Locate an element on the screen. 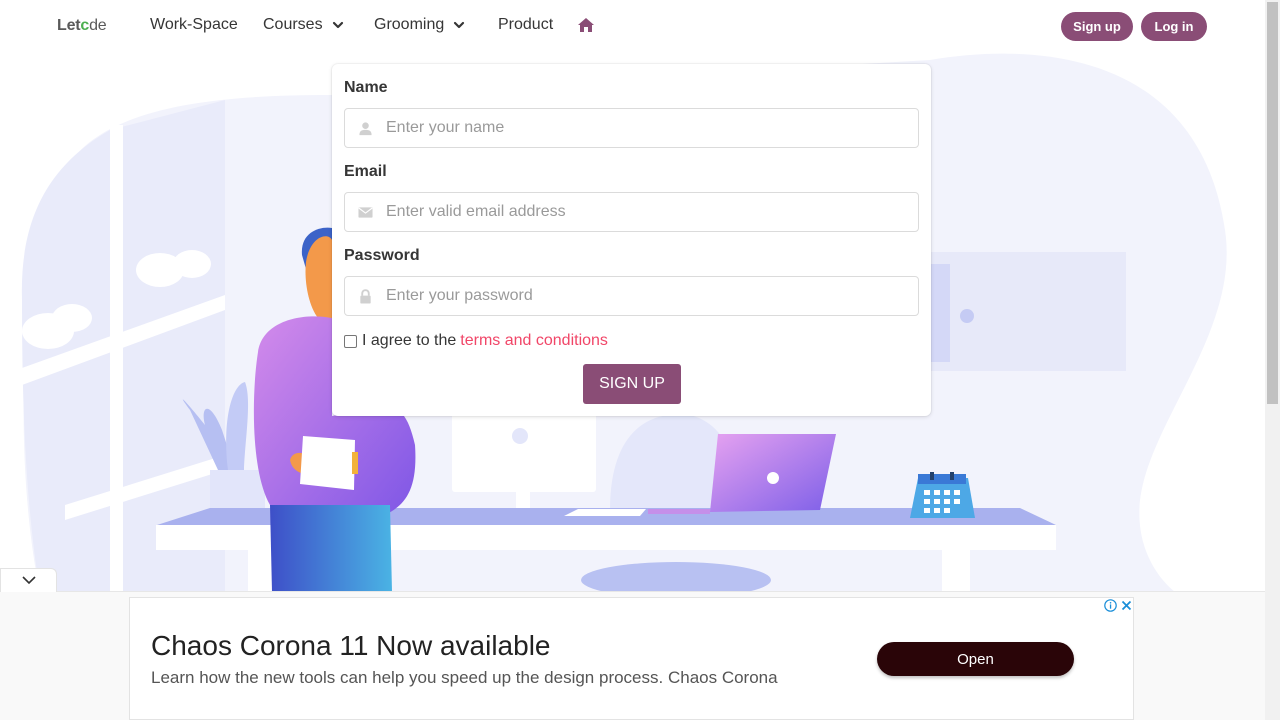 The width and height of the screenshot is (1280, 720). envelope-icon is located at coordinates (365, 212).